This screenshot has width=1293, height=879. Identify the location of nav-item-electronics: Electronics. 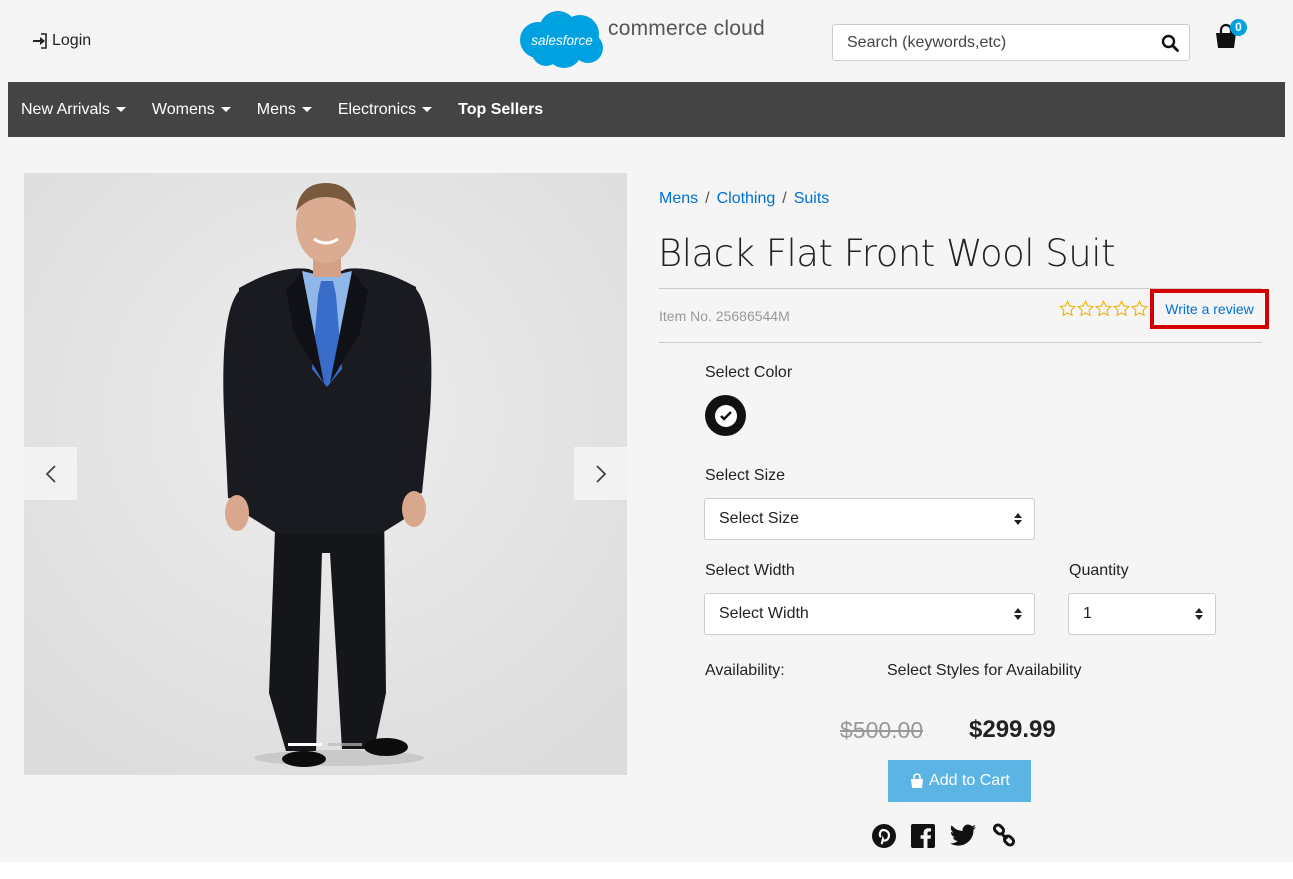
(385, 109).